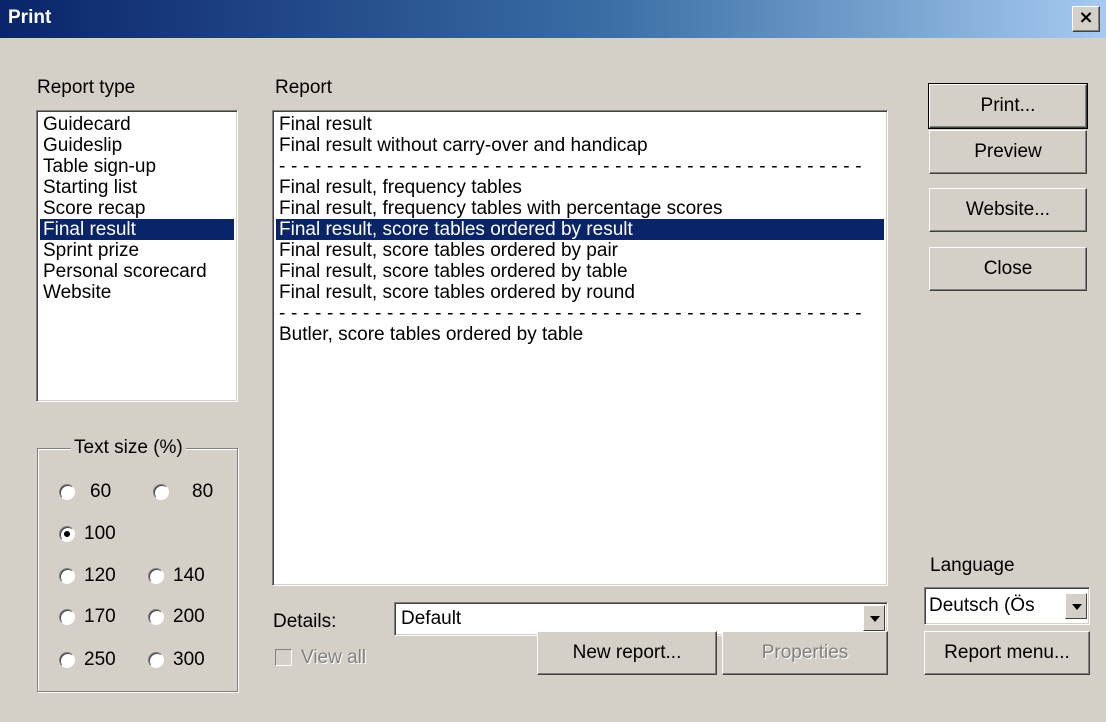  Describe the element at coordinates (334, 657) in the screenshot. I see `view-all-label: View all` at that location.